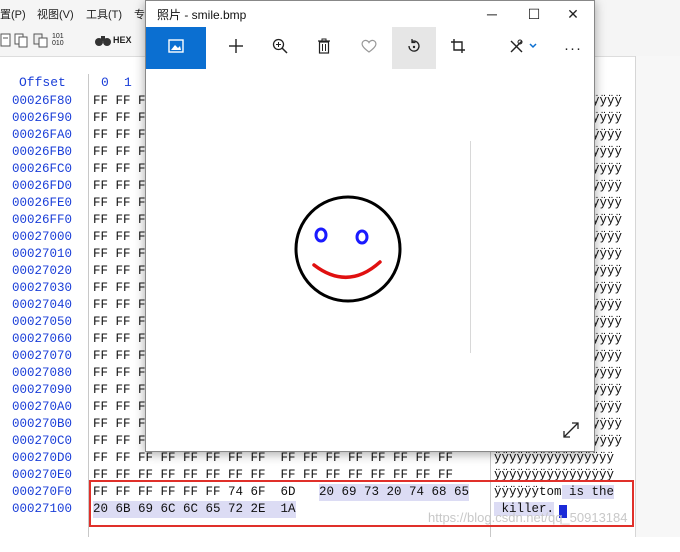 This screenshot has width=680, height=552. I want to click on expand-icon, so click(571, 432).